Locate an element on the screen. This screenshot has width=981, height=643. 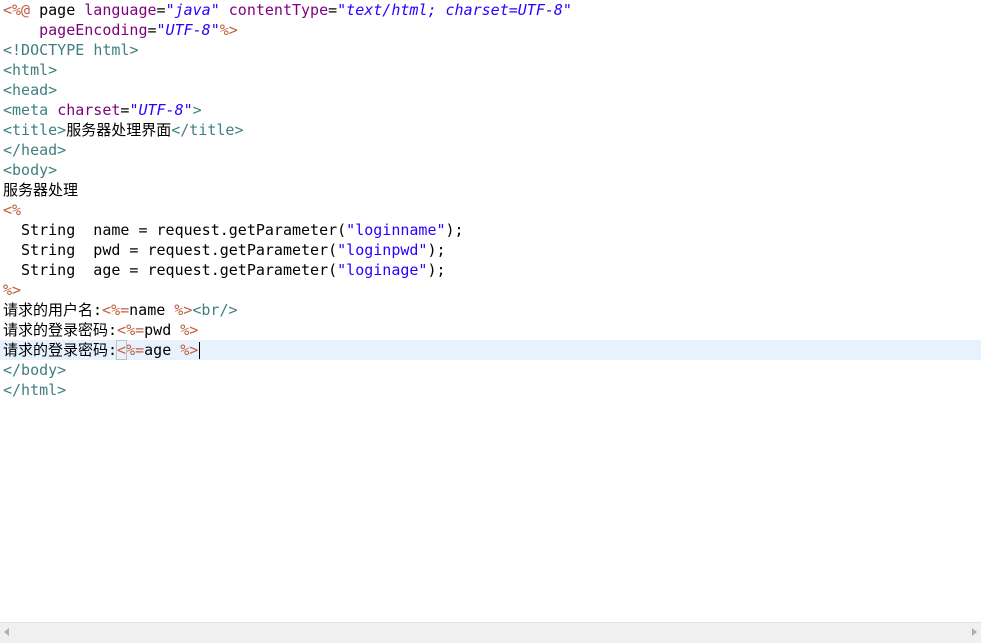
arrow-right-icon is located at coordinates (974, 632).